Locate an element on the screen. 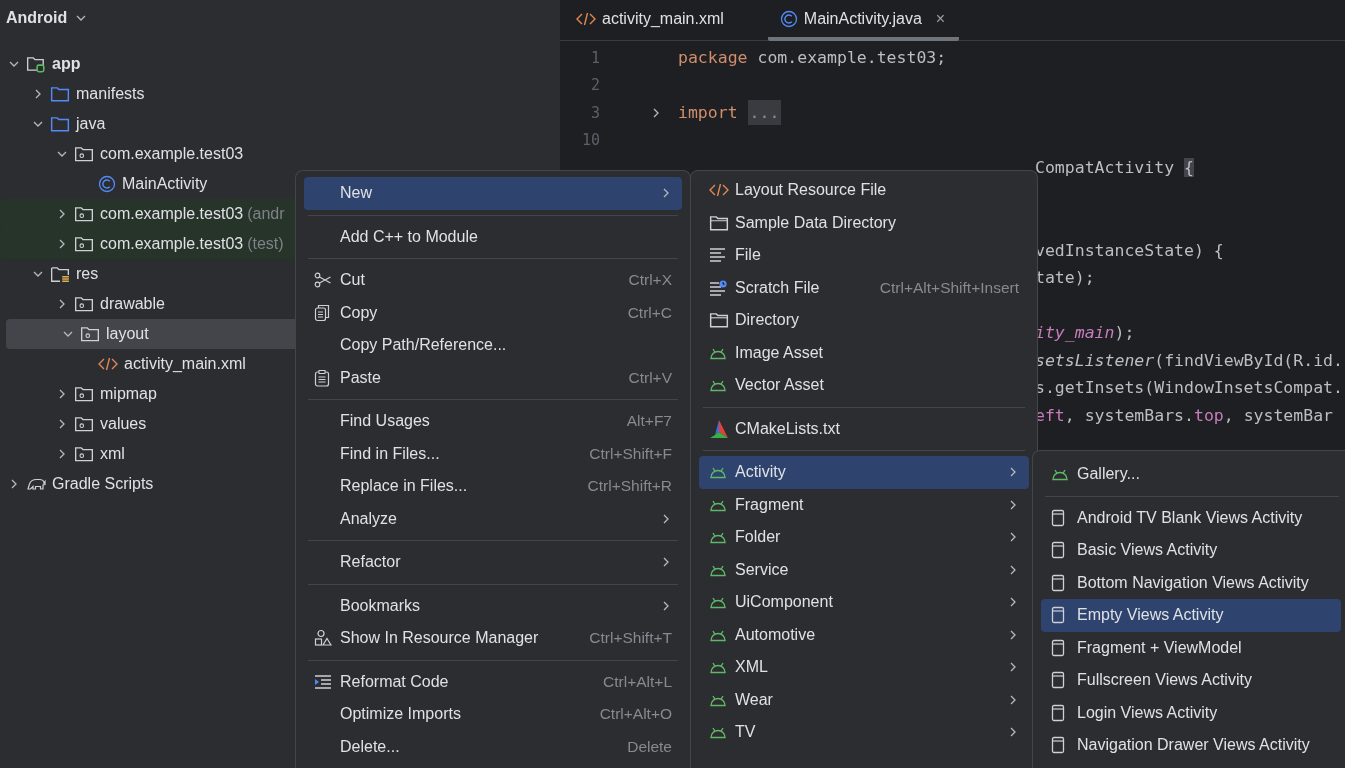  menu-item: File is located at coordinates (864, 255).